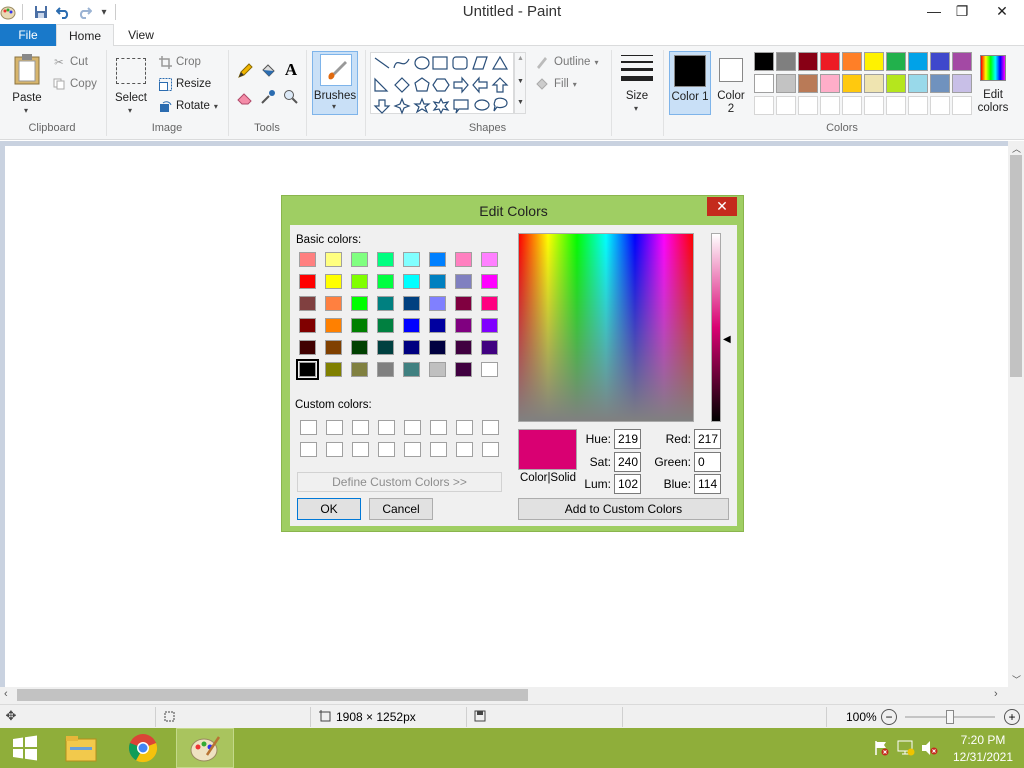 This screenshot has width=1024, height=768. I want to click on restore-button: ❐, so click(962, 11).